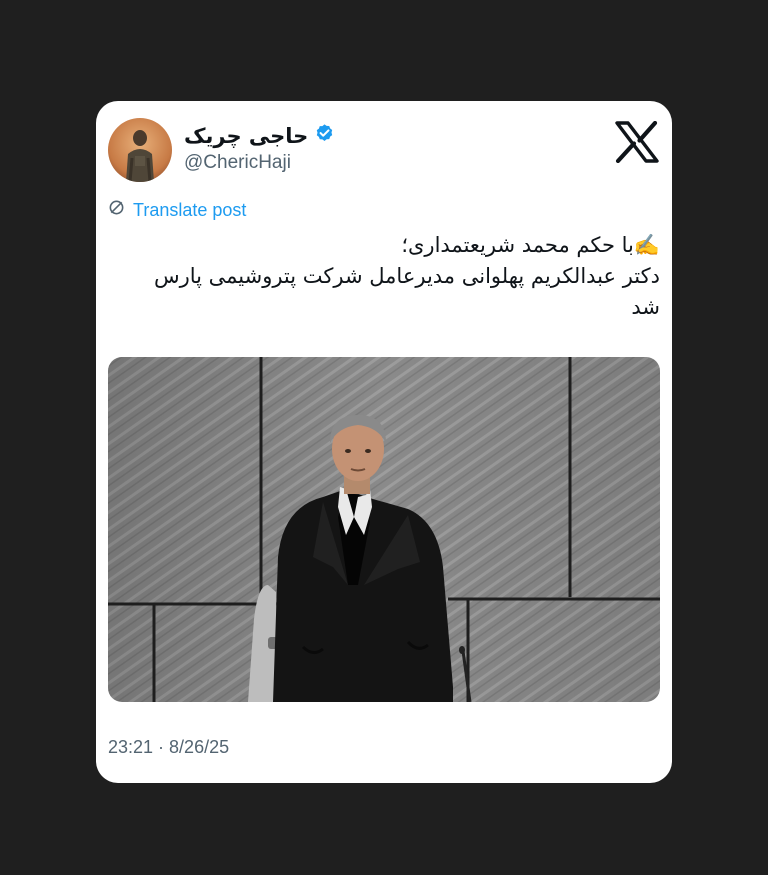 The image size is (768, 875). I want to click on author-handle: @ChericHaji, so click(237, 163).